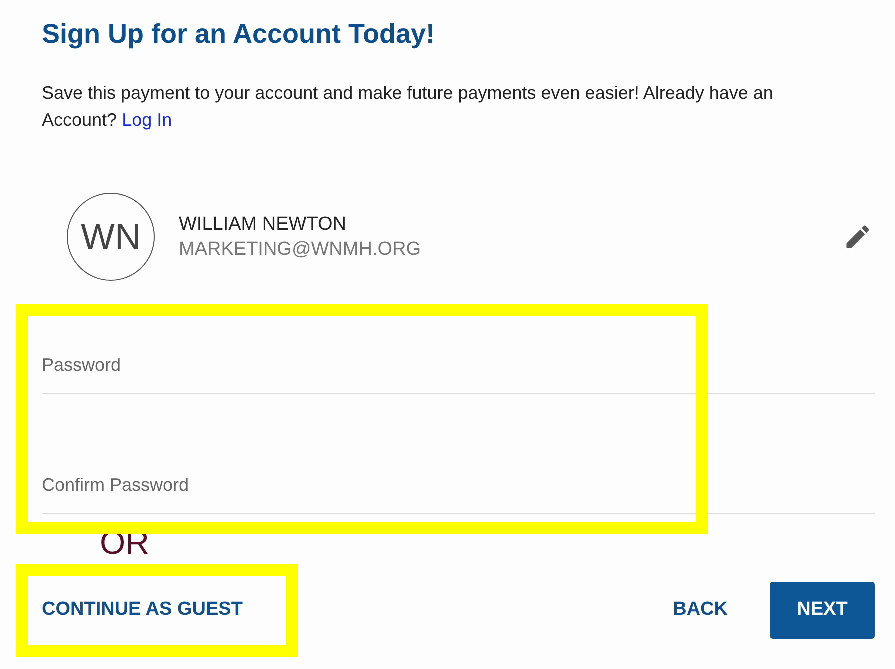  Describe the element at coordinates (239, 34) in the screenshot. I see `page-title: Sign Up for an Account Today!` at that location.